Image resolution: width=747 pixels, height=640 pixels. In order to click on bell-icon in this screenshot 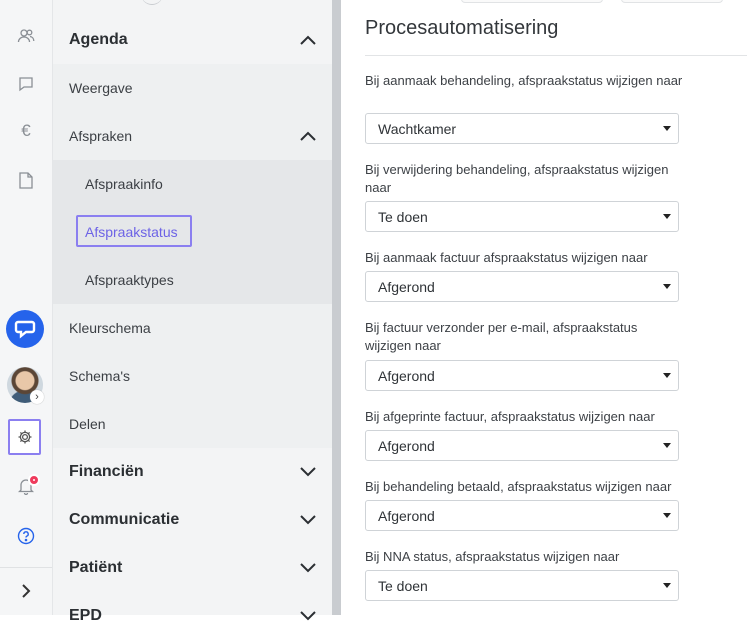, I will do `click(26, 486)`.